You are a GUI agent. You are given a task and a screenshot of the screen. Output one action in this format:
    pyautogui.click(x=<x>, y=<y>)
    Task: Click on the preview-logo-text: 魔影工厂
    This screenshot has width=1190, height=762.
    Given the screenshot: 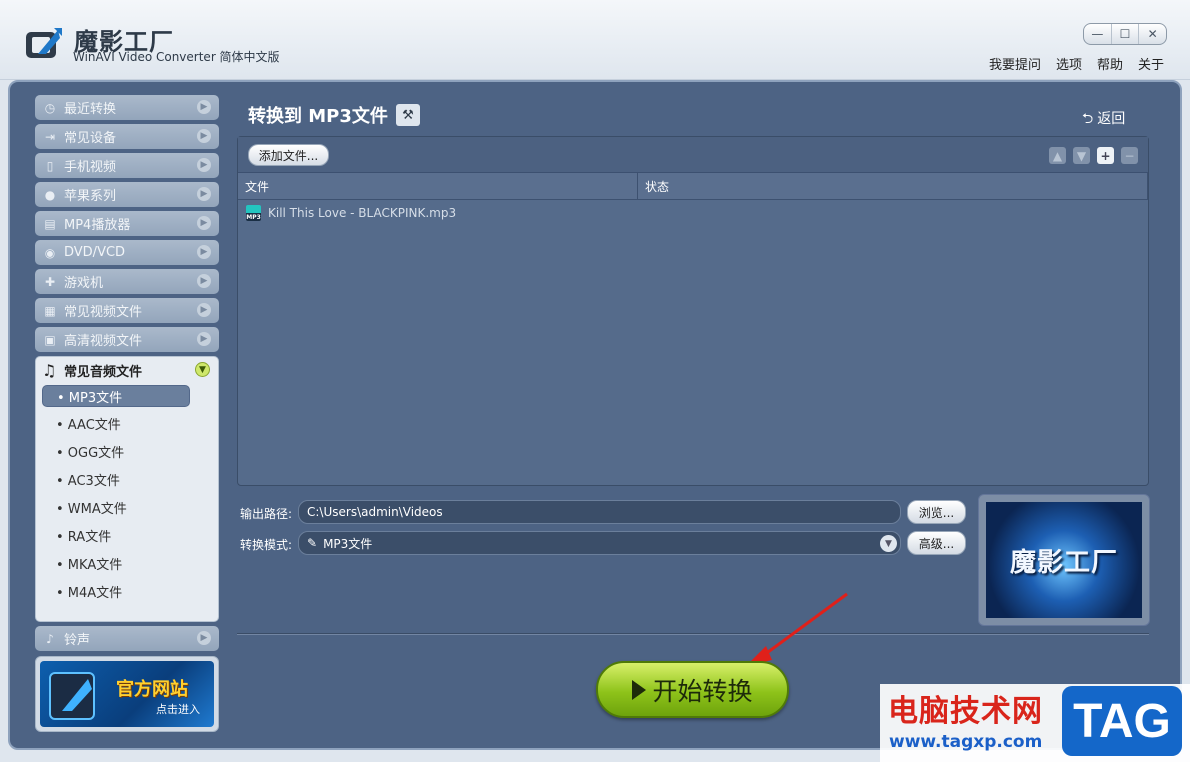 What is the action you would take?
    pyautogui.click(x=1063, y=562)
    